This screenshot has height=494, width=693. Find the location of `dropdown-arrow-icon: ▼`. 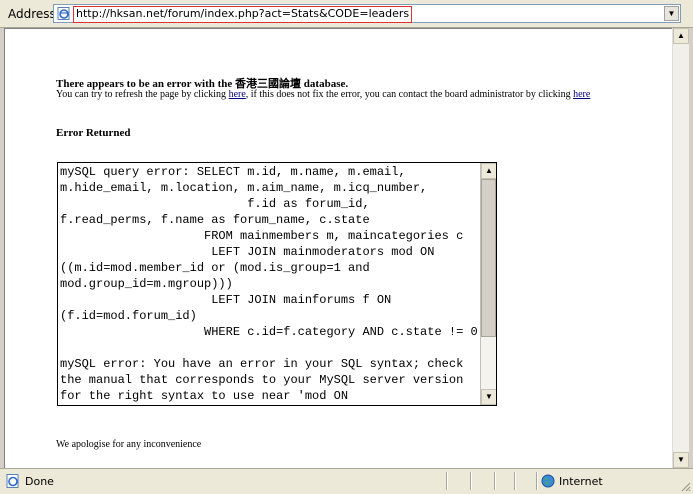

dropdown-arrow-icon: ▼ is located at coordinates (671, 13).